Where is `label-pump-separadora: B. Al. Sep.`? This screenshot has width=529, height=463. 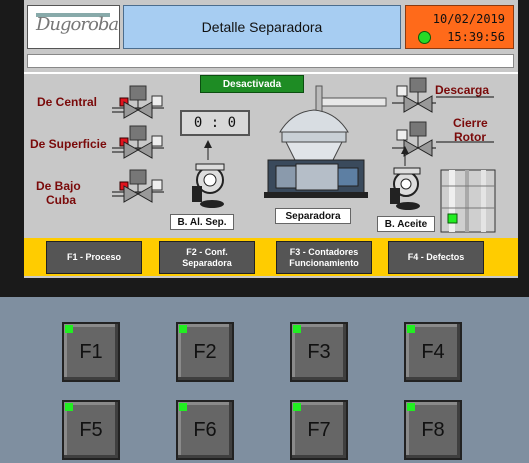 label-pump-separadora: B. Al. Sep. is located at coordinates (202, 222).